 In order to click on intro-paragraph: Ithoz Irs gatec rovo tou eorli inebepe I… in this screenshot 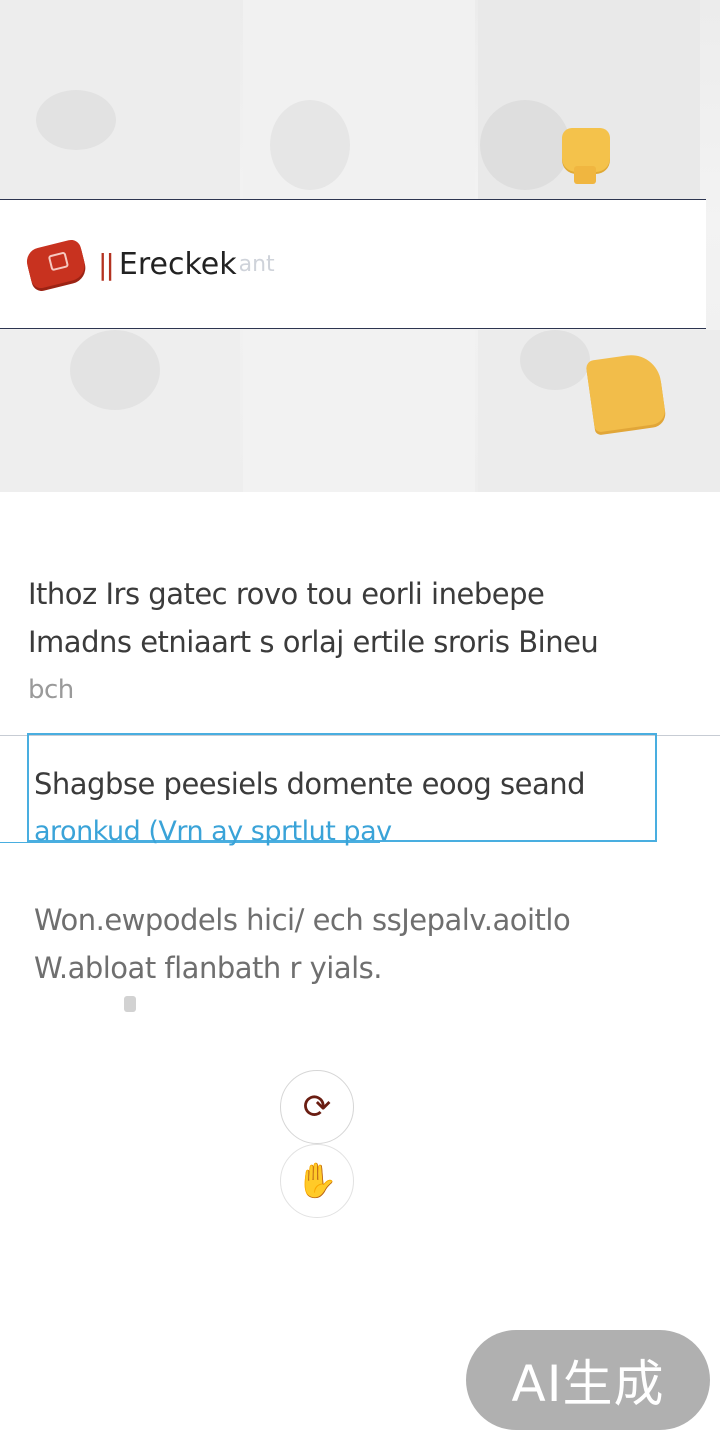, I will do `click(348, 642)`.